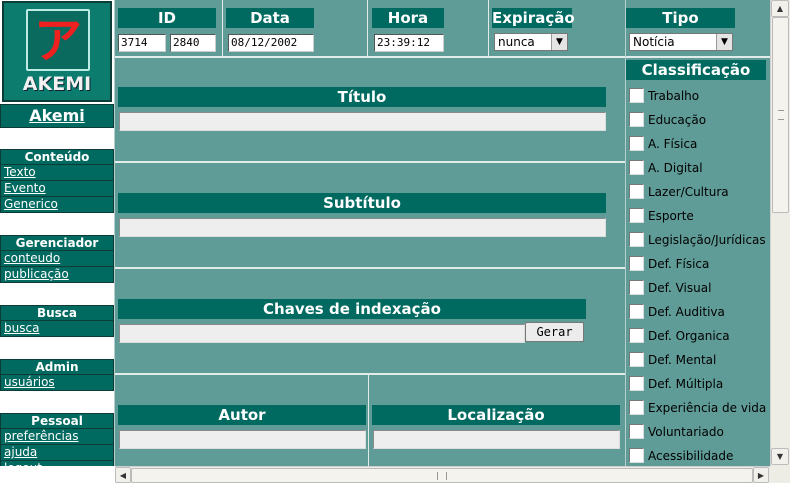 Image resolution: width=790 pixels, height=483 pixels. Describe the element at coordinates (675, 168) in the screenshot. I see `checkbox-label: A. Digital` at that location.